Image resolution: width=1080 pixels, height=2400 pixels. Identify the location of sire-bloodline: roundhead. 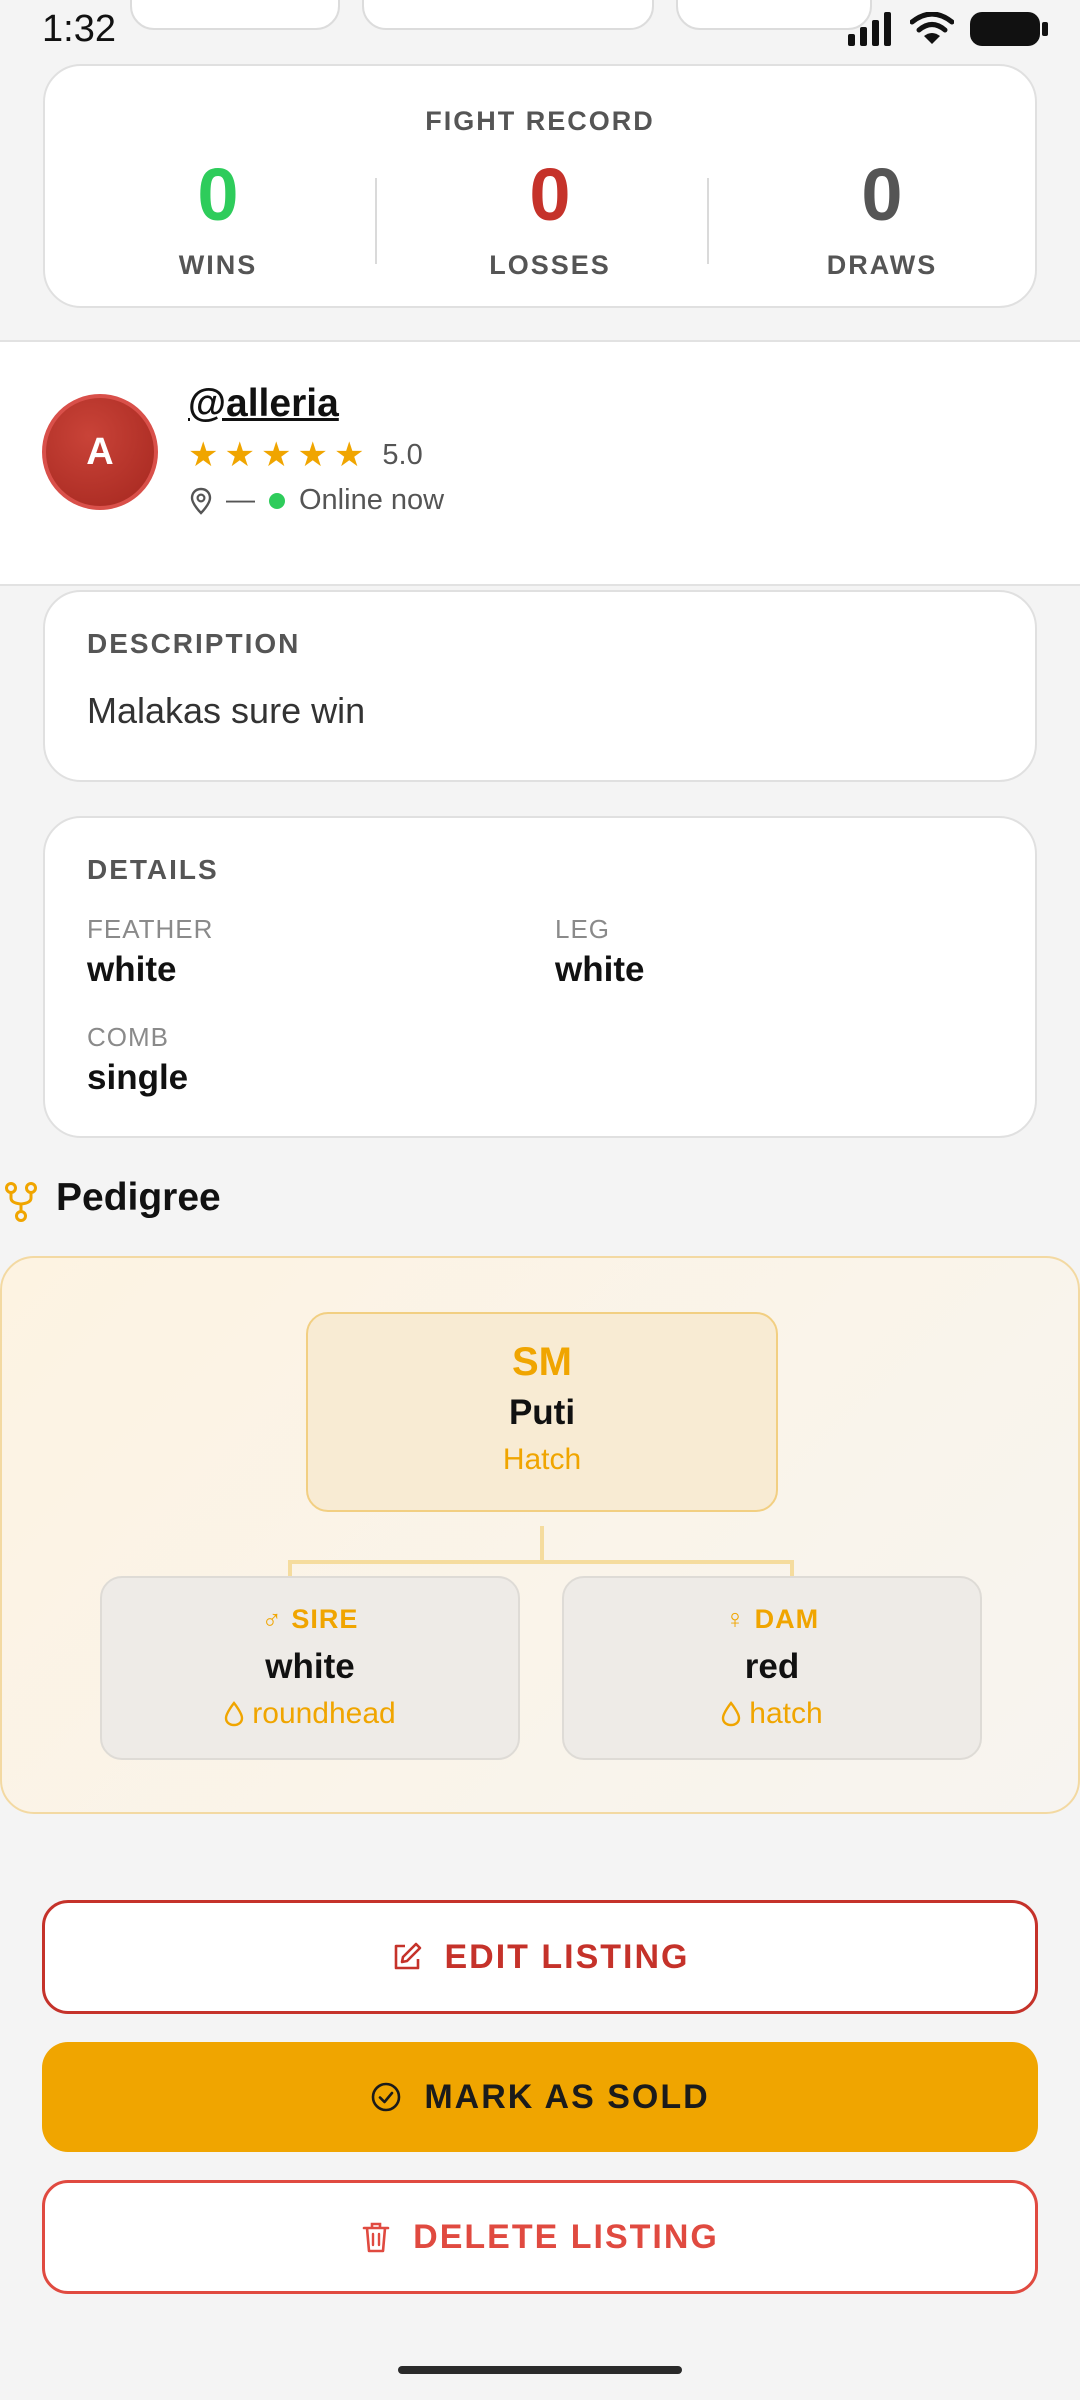
(310, 1714).